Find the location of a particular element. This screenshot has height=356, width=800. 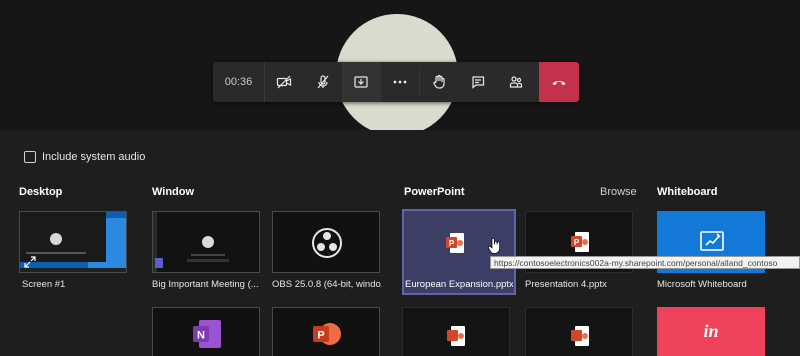

include-audio-checkbox is located at coordinates (30, 157).